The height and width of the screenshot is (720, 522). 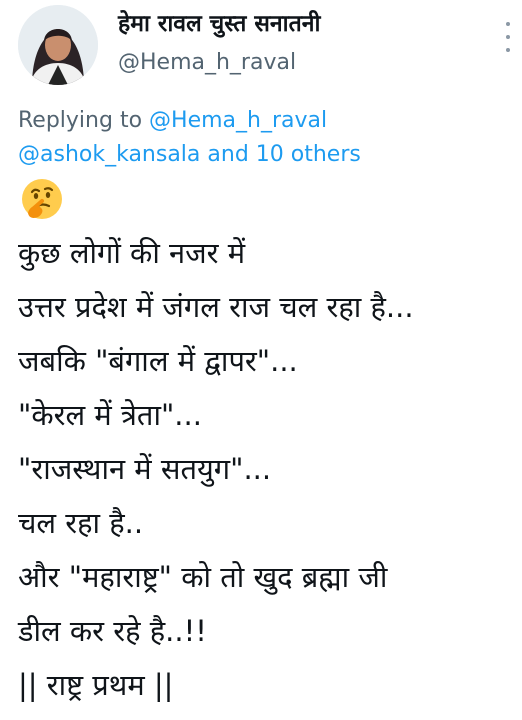 What do you see at coordinates (81, 523) in the screenshot?
I see `tweet-line: चल रहा है..` at bounding box center [81, 523].